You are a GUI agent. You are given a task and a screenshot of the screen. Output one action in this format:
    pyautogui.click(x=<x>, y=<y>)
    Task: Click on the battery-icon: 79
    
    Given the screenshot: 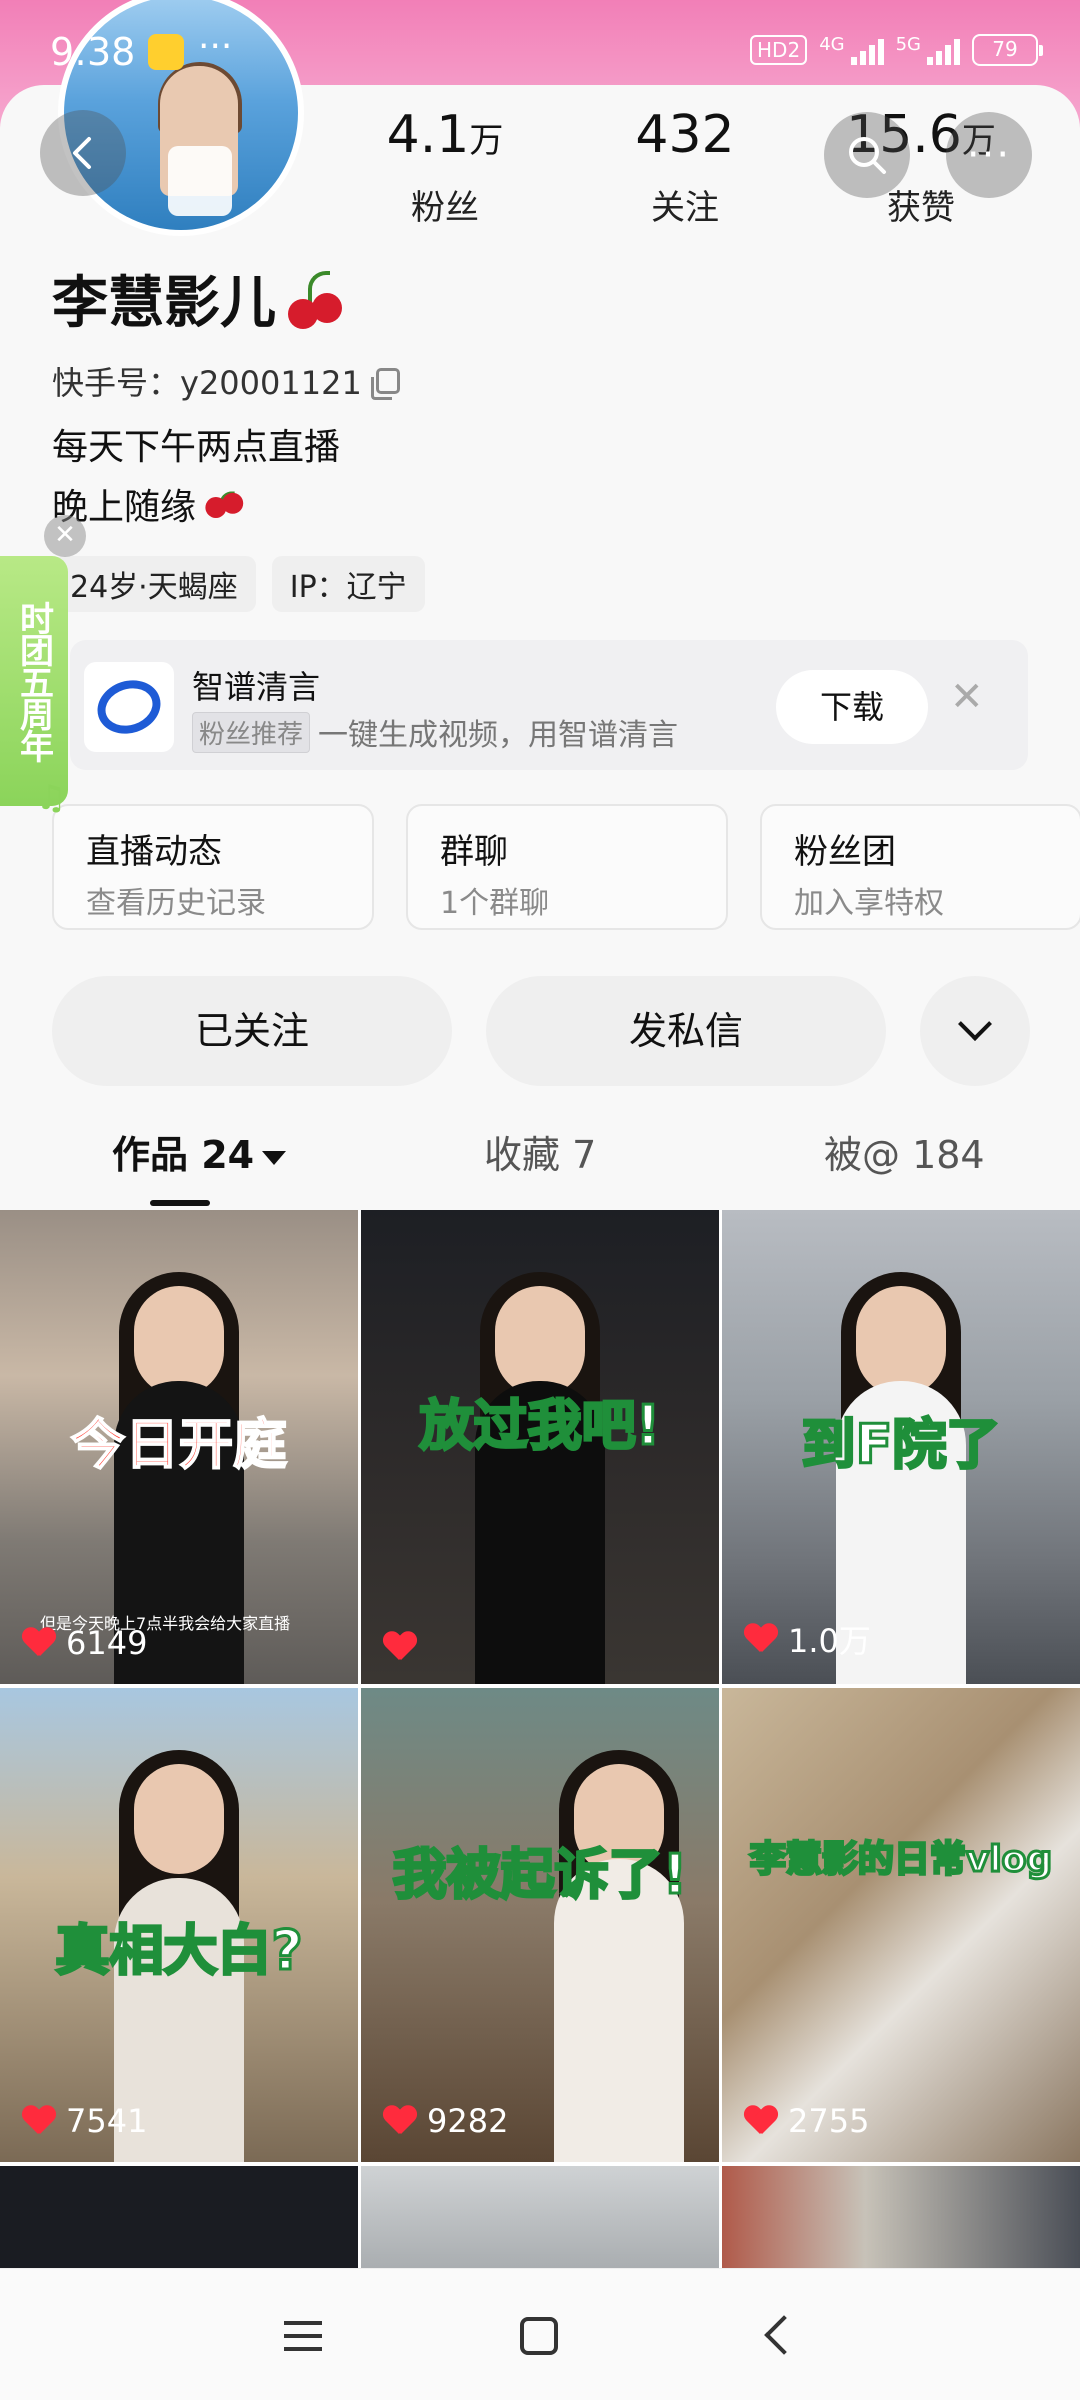 What is the action you would take?
    pyautogui.click(x=1007, y=50)
    